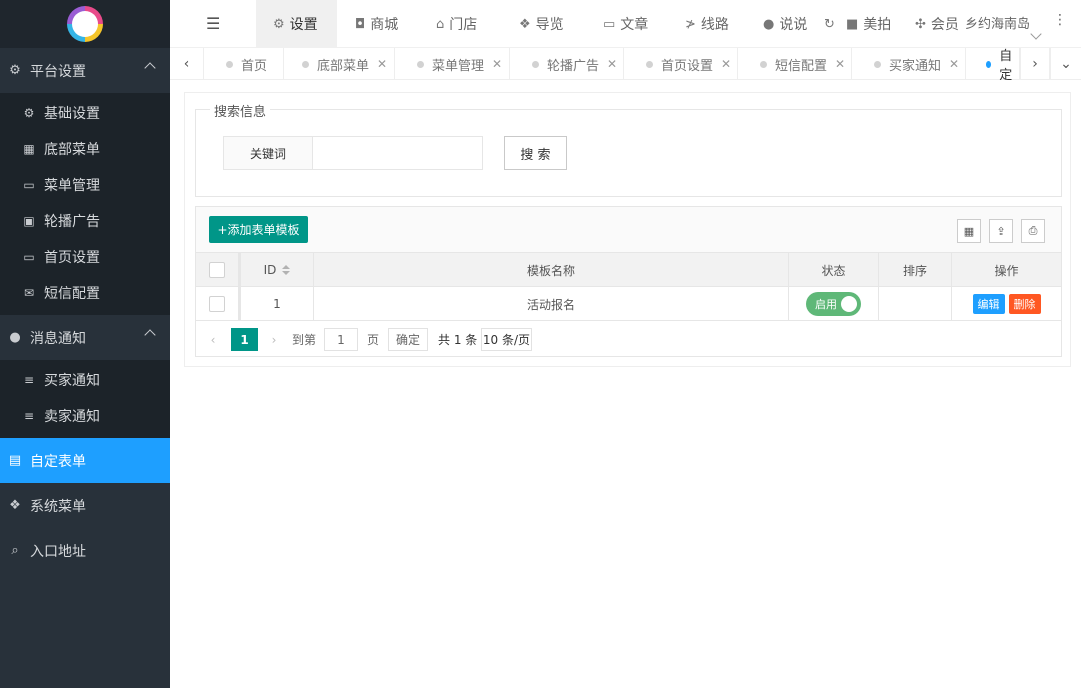 This screenshot has height=688, width=1081. What do you see at coordinates (1036, 34) in the screenshot?
I see `chevron-down-icon` at bounding box center [1036, 34].